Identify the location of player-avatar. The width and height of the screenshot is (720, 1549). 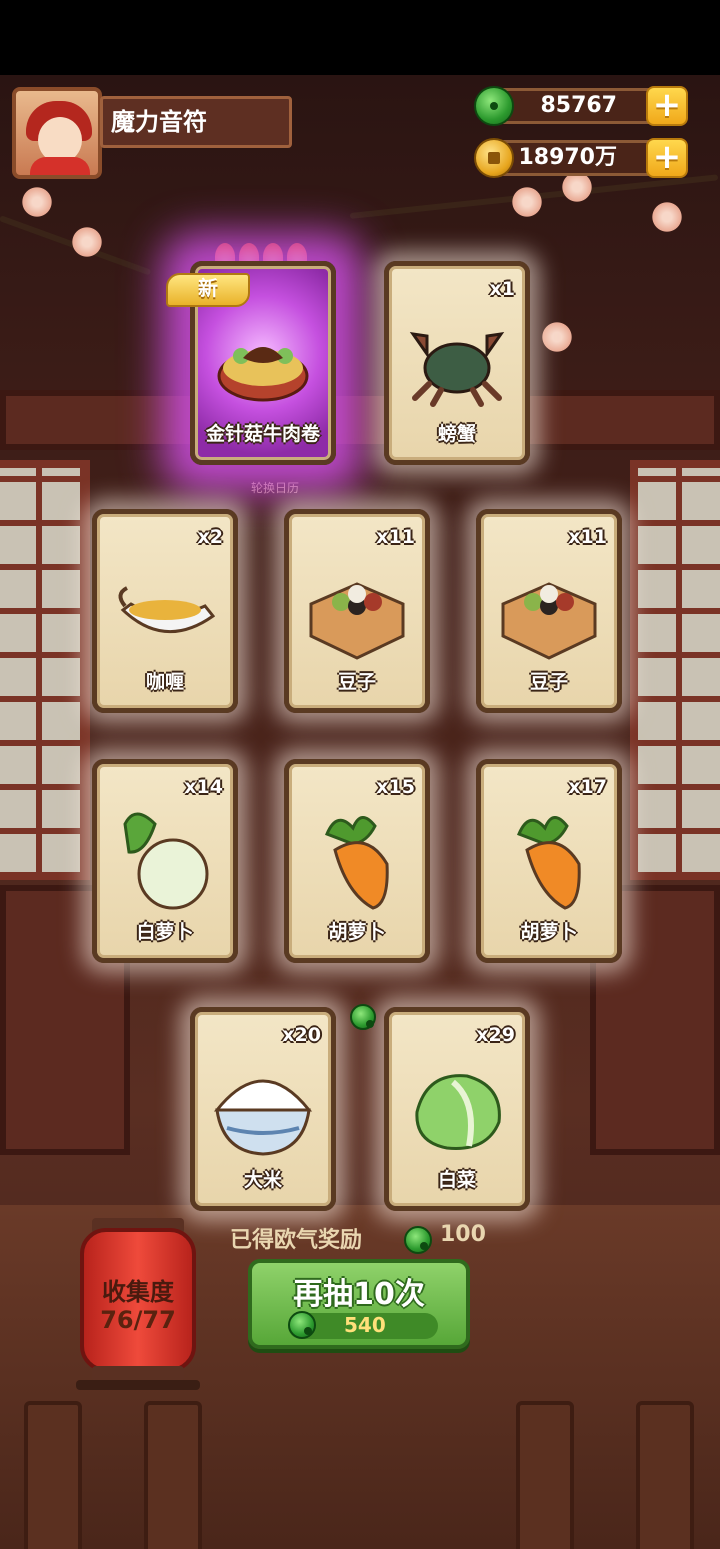
(57, 133).